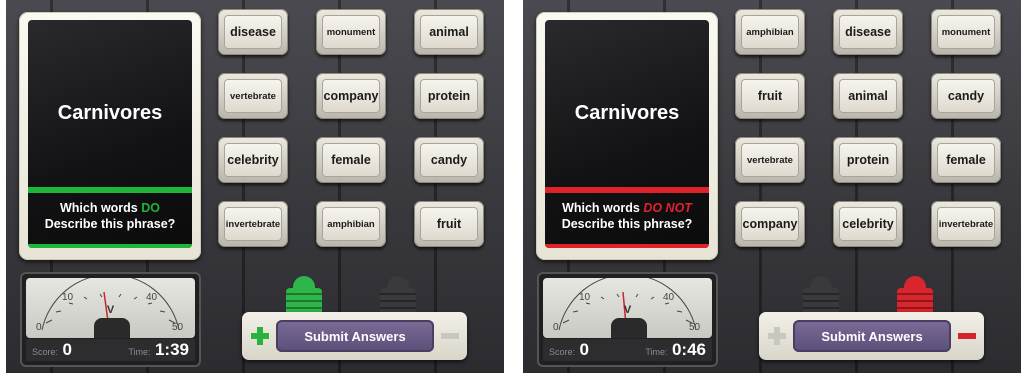  I want to click on voltmeter: 0 10 V 40 50 Score: 0 Time: 0:46, so click(627, 319).